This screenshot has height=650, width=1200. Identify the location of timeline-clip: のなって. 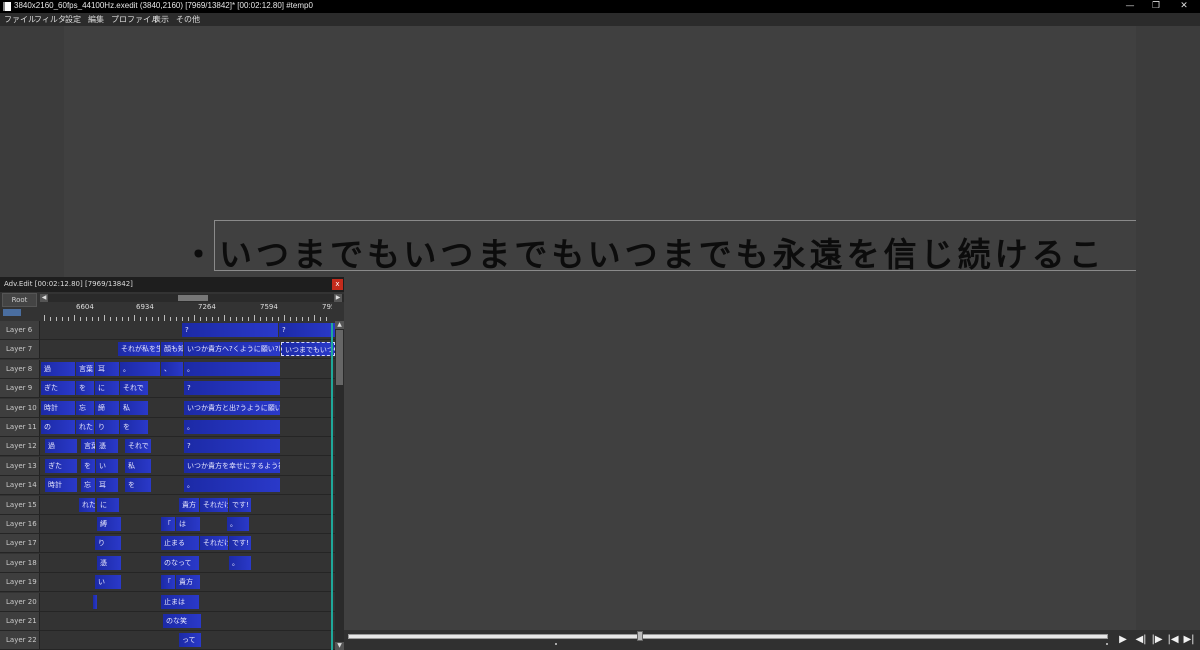
(180, 562).